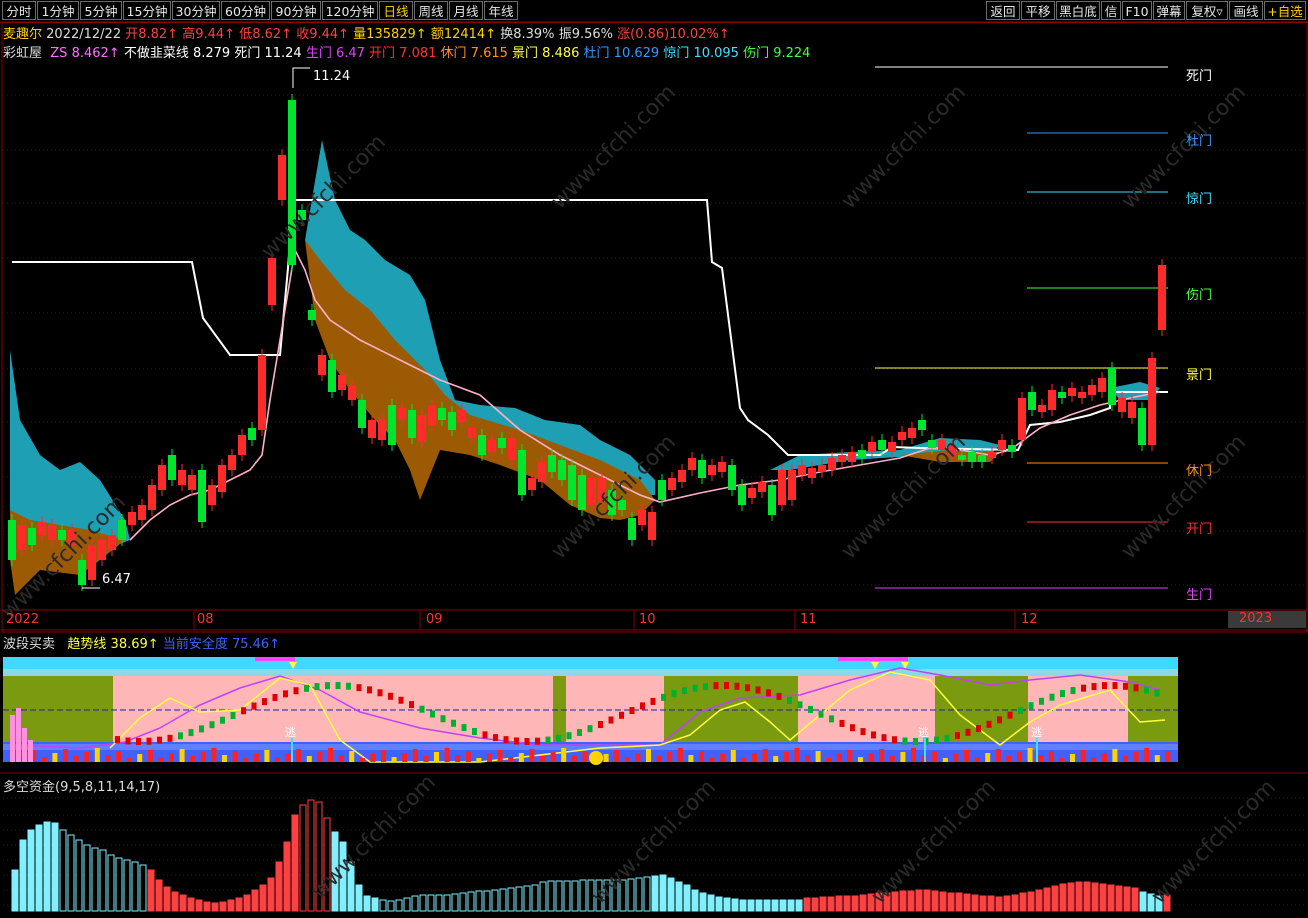  I want to click on panel2-header: 波段买卖 趋势线 38.69↑ 当前安全度 75.46↑, so click(141, 642).